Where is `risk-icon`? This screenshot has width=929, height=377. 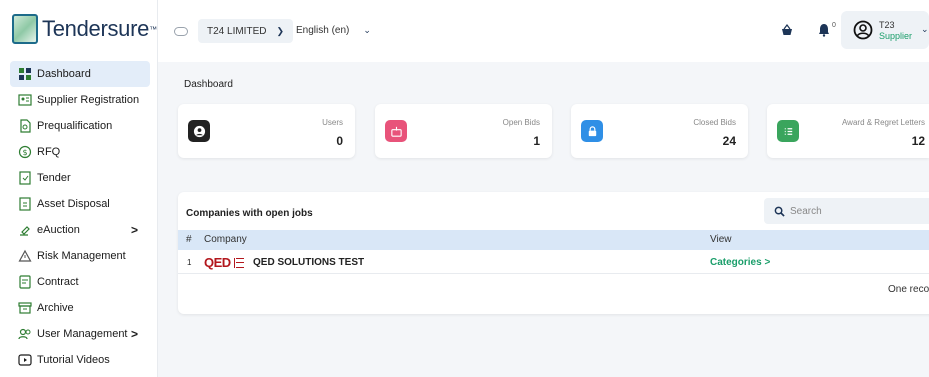
risk-icon is located at coordinates (25, 256).